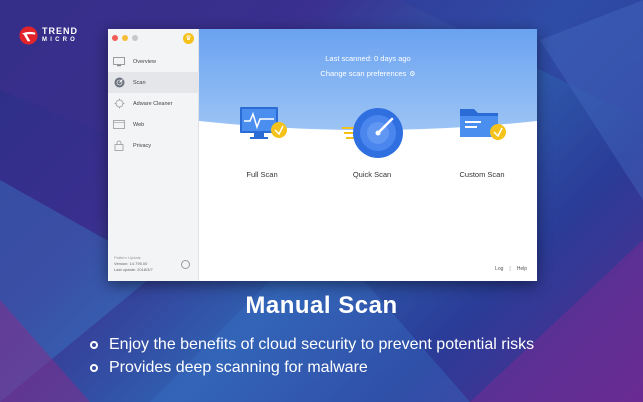 This screenshot has width=643, height=402. What do you see at coordinates (119, 145) in the screenshot?
I see `lock-icon` at bounding box center [119, 145].